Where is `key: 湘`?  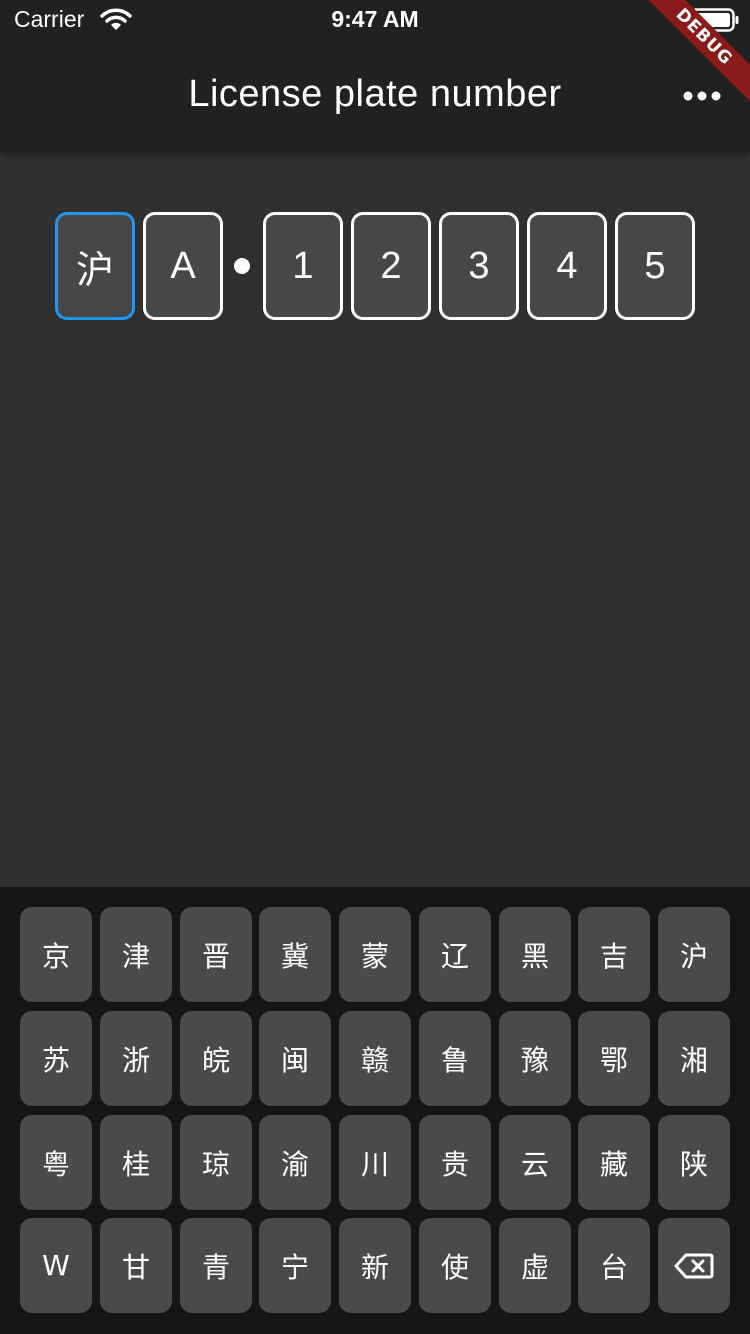
key: 湘 is located at coordinates (694, 1058).